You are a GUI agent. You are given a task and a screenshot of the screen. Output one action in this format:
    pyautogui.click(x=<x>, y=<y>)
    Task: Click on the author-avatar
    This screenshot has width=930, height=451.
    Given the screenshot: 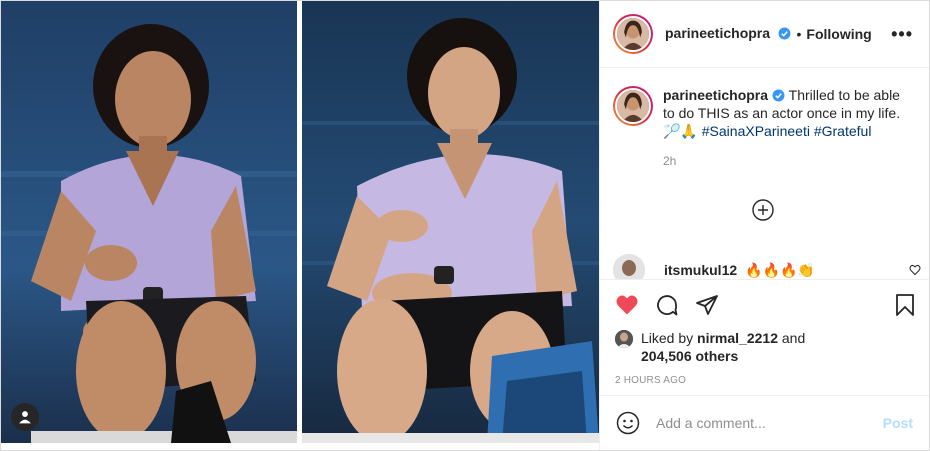 What is the action you would take?
    pyautogui.click(x=633, y=34)
    